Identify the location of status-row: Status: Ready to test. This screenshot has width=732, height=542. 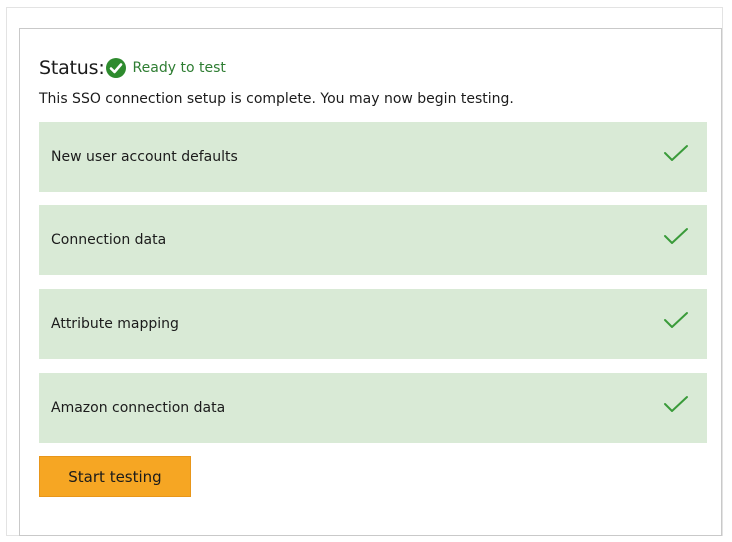
(132, 68).